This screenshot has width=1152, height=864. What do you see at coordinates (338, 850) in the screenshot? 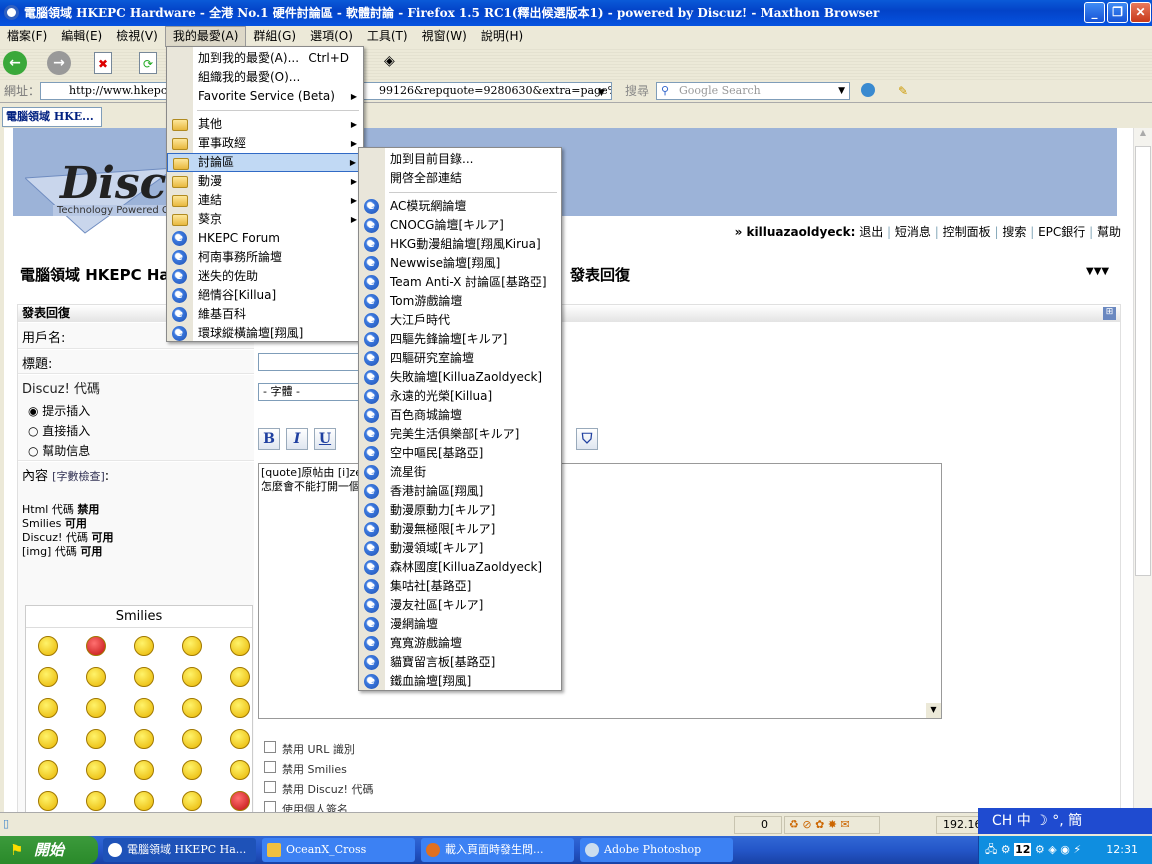
I see `task-oceanx: OceanX_Cross` at bounding box center [338, 850].